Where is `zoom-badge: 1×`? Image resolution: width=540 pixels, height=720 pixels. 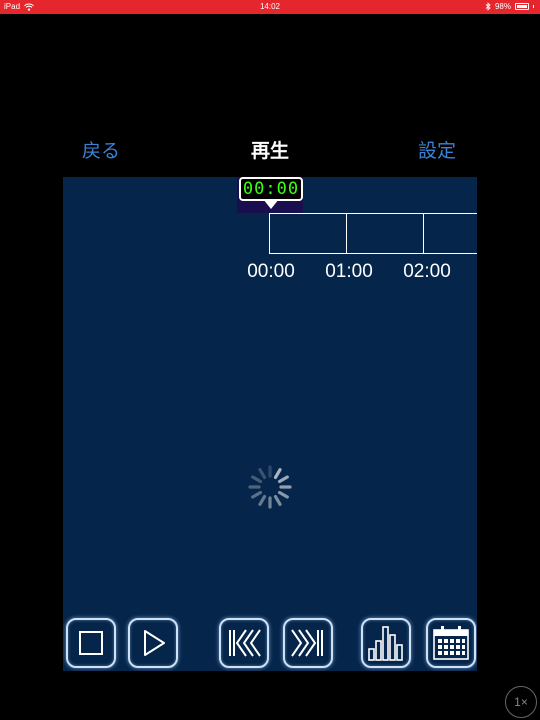 zoom-badge: 1× is located at coordinates (521, 702).